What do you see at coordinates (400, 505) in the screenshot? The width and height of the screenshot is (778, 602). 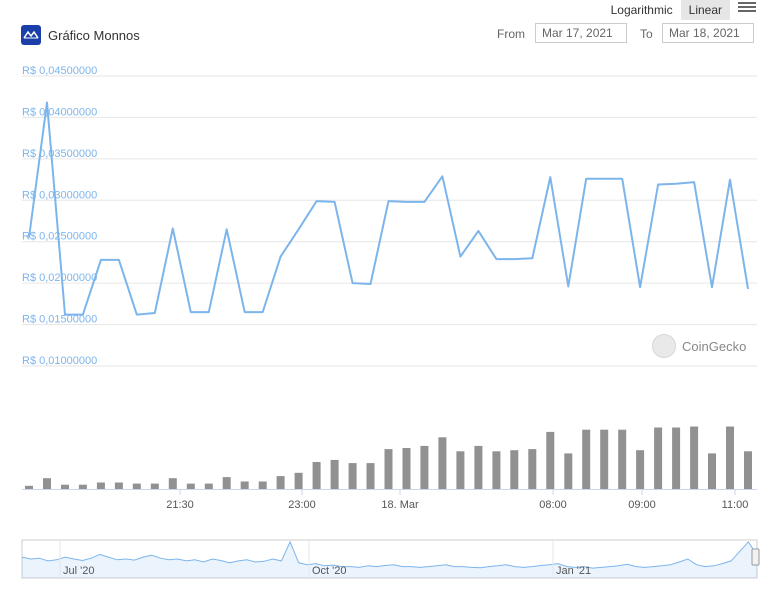 I see `x-tick-label: 18. Mar` at bounding box center [400, 505].